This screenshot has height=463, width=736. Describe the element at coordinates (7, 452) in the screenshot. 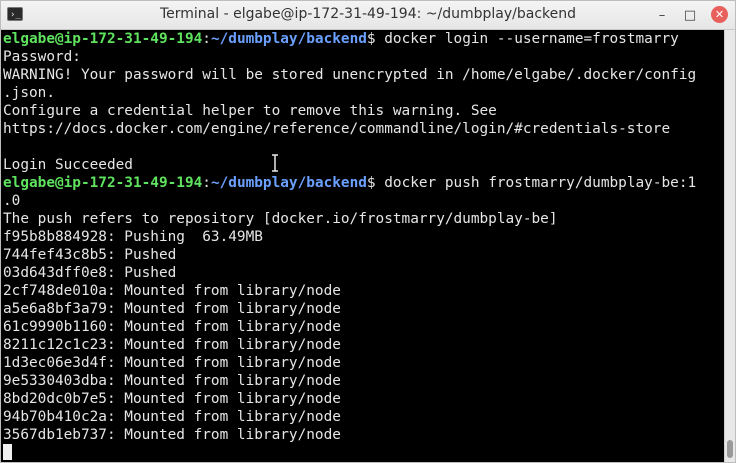

I see `terminal-cursor` at that location.